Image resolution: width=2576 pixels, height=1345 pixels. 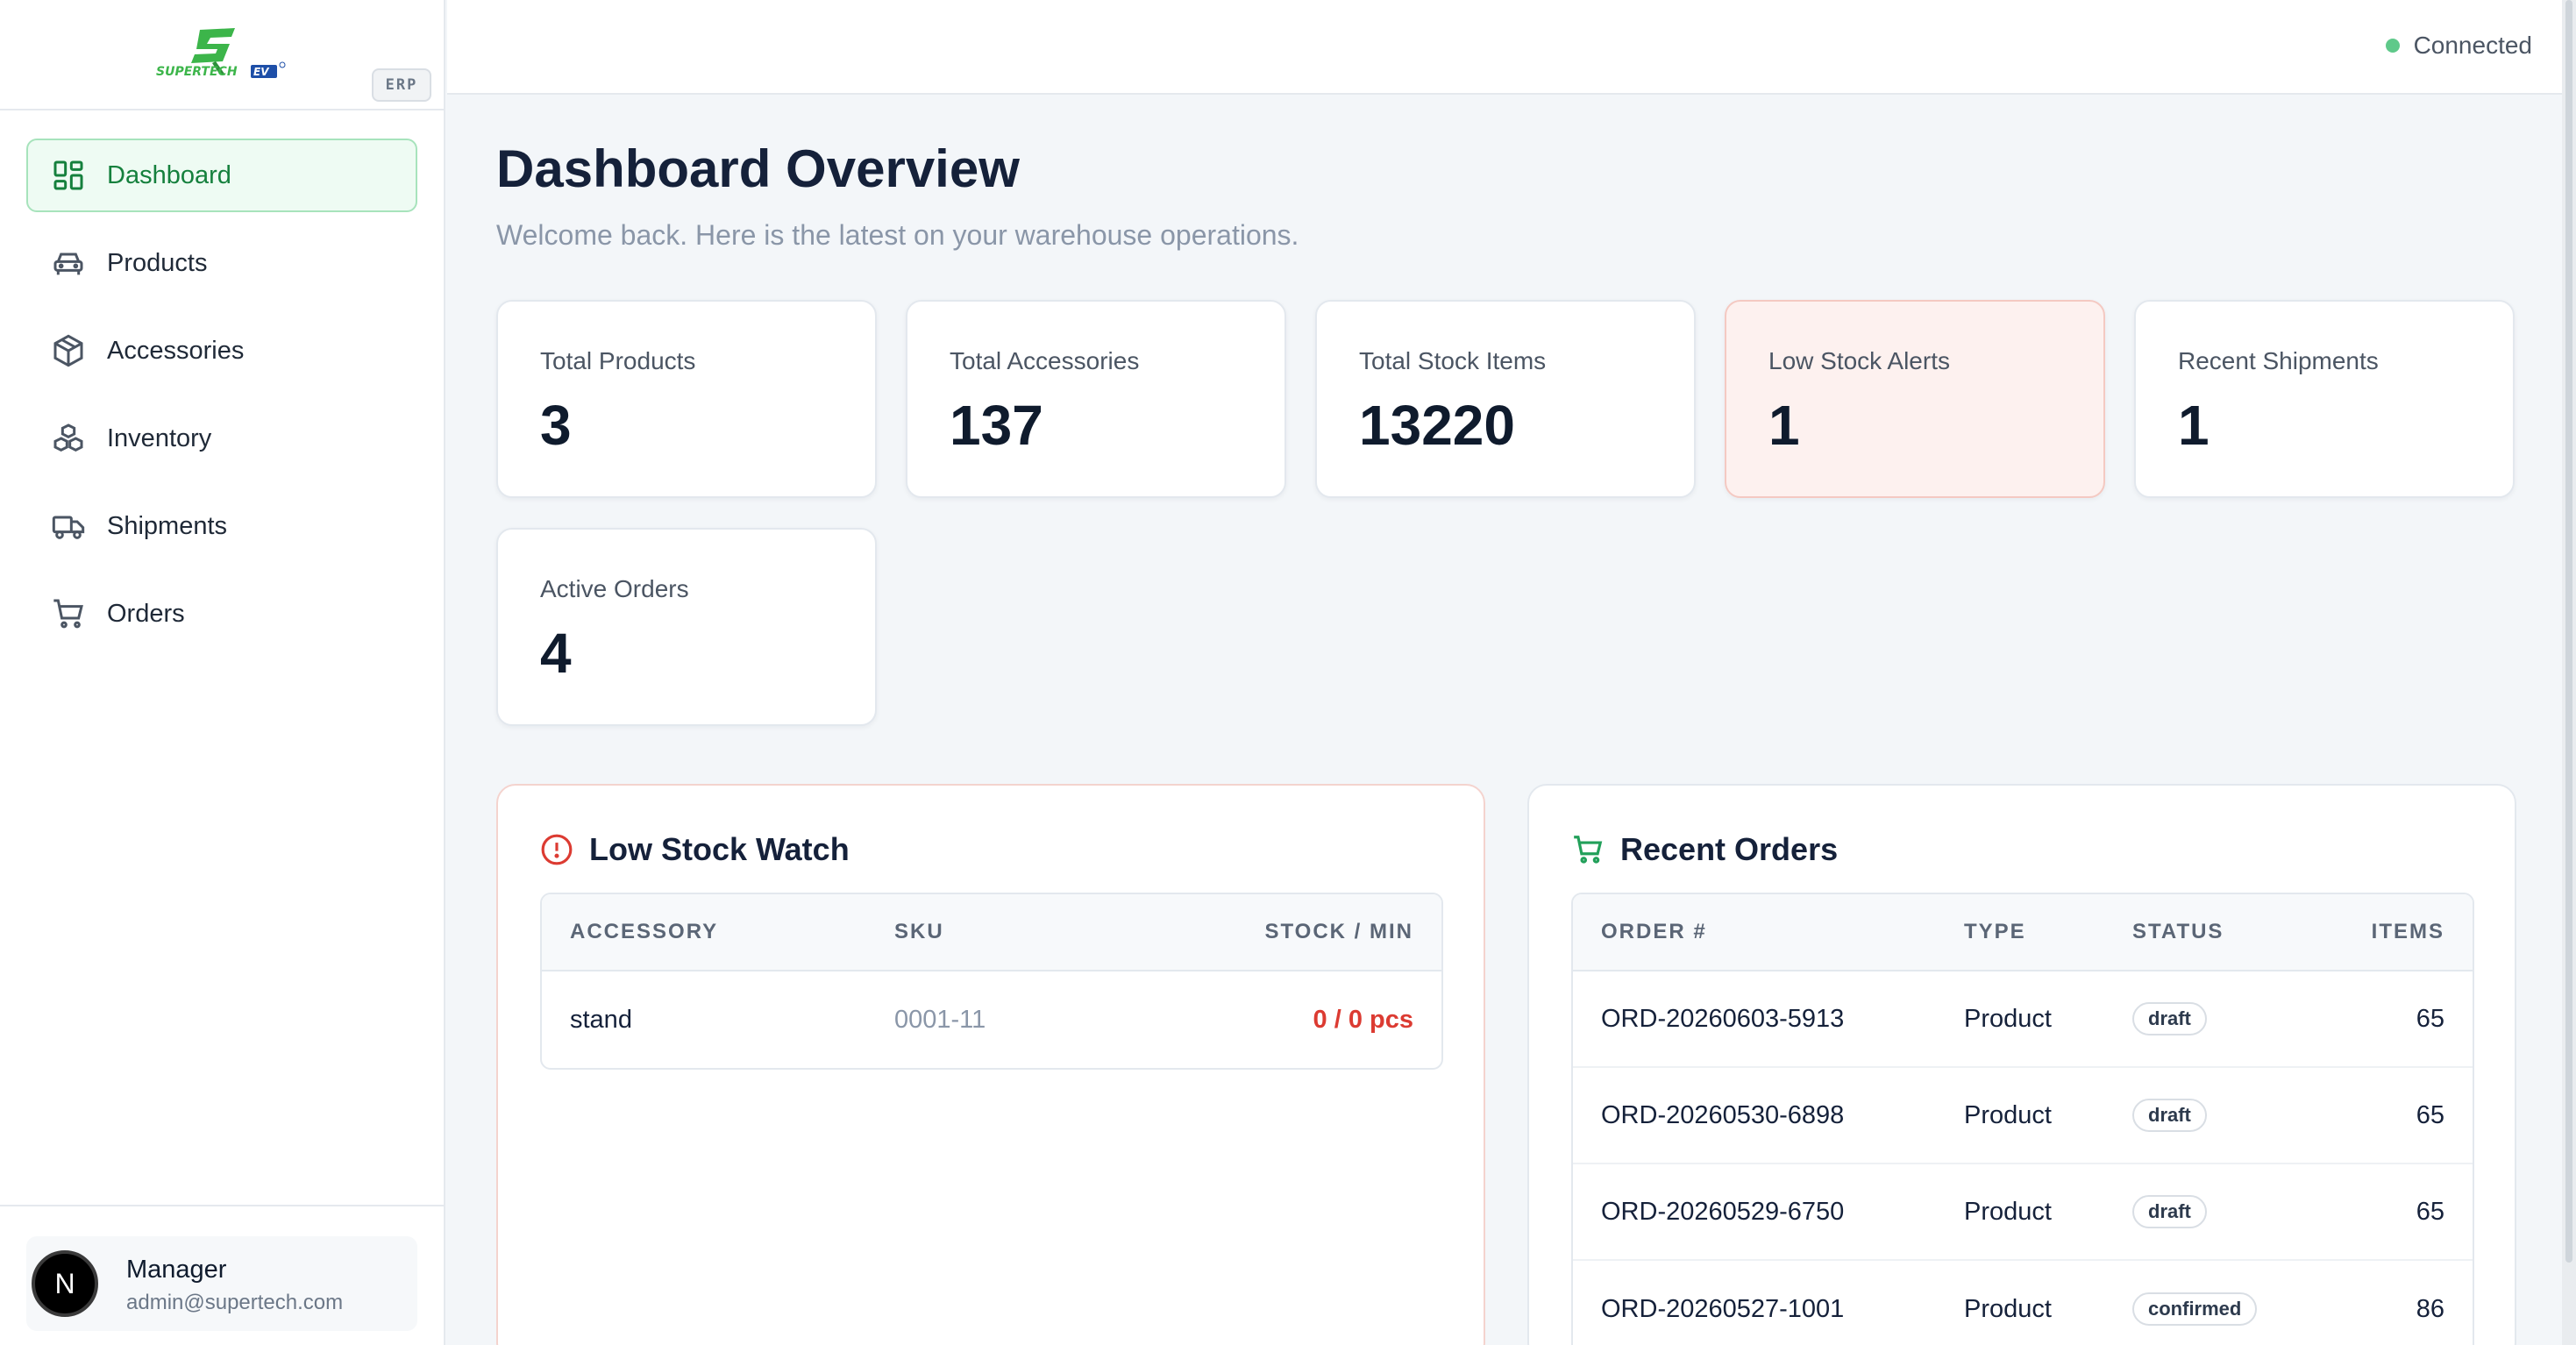 I want to click on stat-label: Total Accessories, so click(x=1045, y=360).